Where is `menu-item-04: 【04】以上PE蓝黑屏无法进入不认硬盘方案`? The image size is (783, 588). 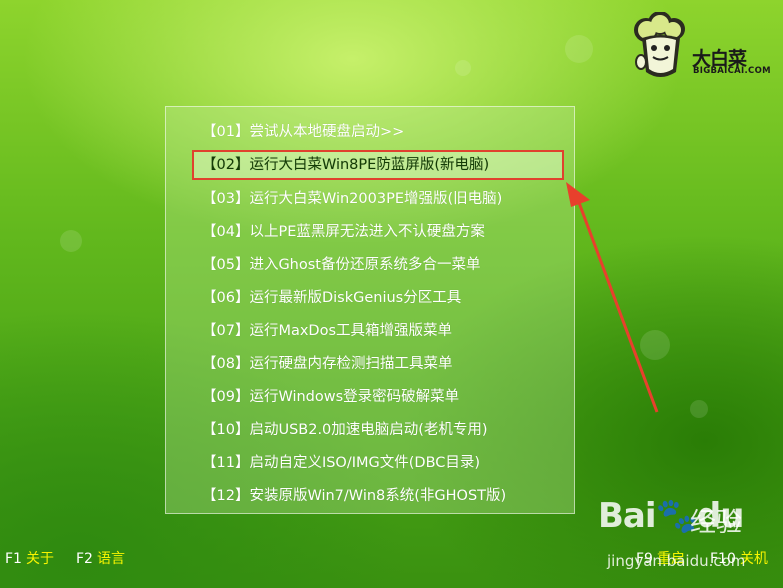
menu-item-04: 【04】以上PE蓝黑屏无法进入不认硬盘方案 is located at coordinates (343, 232).